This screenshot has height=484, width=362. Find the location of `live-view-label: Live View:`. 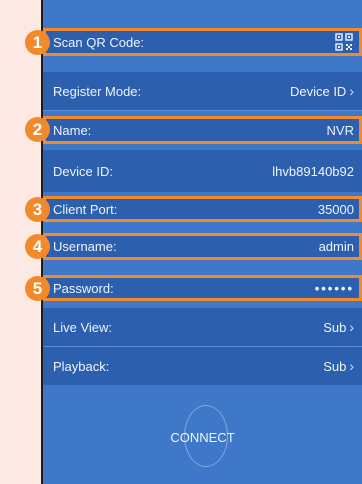

live-view-label: Live View: is located at coordinates (83, 327).